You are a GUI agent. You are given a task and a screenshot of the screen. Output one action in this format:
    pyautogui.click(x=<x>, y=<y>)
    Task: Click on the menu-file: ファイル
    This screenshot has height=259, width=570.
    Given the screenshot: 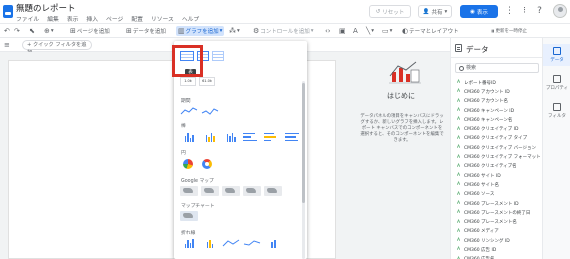 What is the action you would take?
    pyautogui.click(x=27, y=18)
    